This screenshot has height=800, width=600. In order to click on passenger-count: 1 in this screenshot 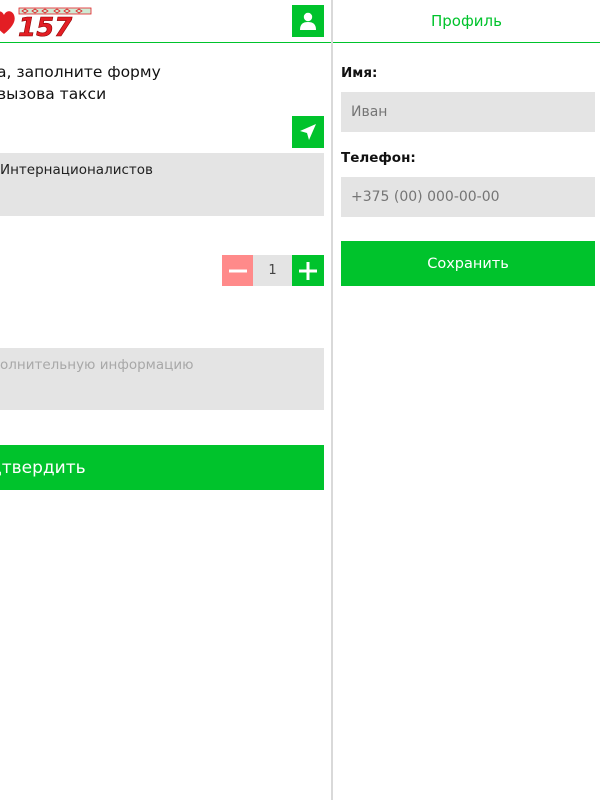, I will do `click(272, 270)`.